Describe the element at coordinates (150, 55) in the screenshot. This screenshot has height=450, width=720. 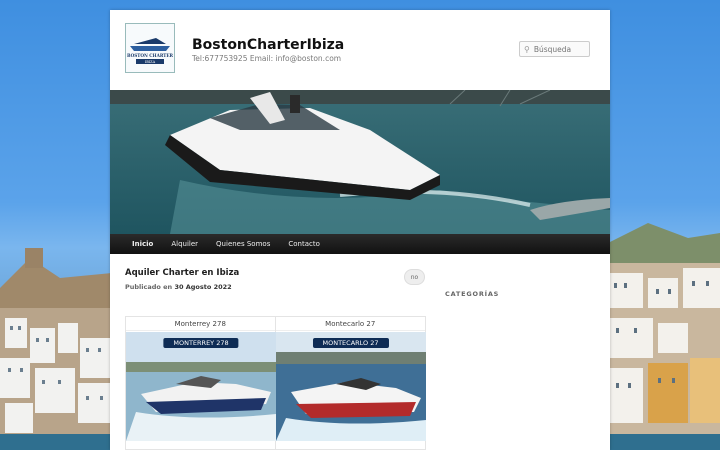
I see `logo-text-top: BOSTON CHARTER` at that location.